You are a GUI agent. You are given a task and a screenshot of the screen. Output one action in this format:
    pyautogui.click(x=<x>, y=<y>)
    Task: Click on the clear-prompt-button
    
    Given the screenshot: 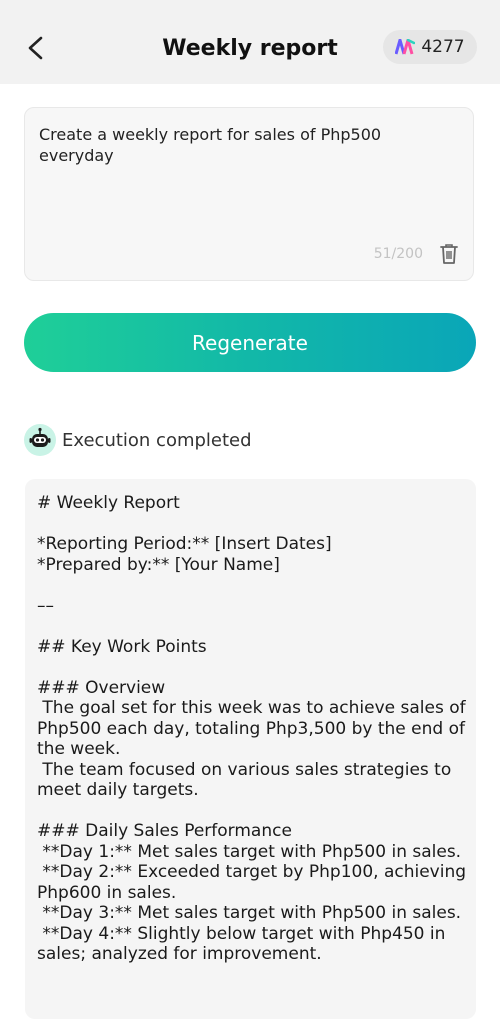 What is the action you would take?
    pyautogui.click(x=449, y=254)
    